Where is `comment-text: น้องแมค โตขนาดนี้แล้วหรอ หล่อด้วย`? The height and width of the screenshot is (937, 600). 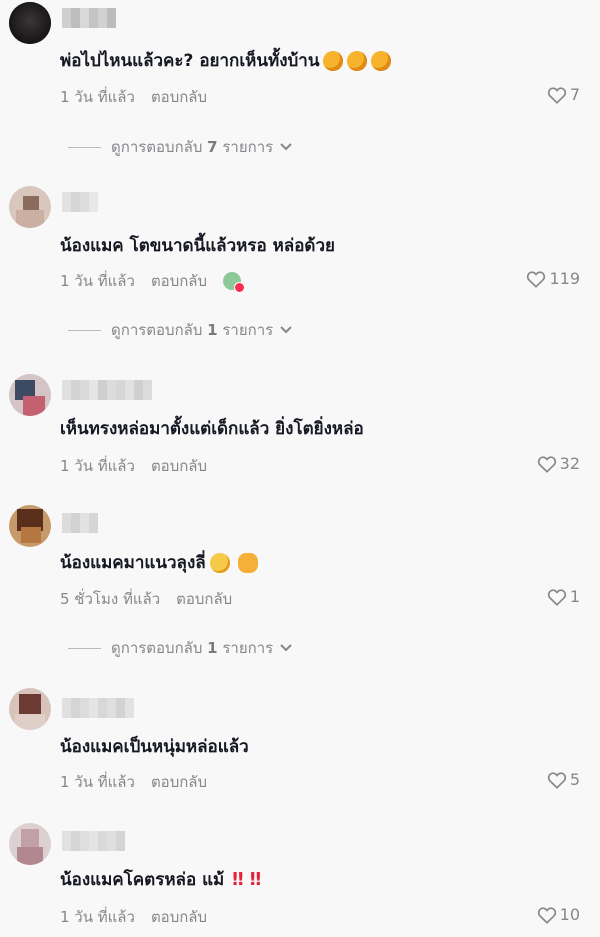 comment-text: น้องแมค โตขนาดนี้แล้วหรอ หล่อด้วย is located at coordinates (197, 246).